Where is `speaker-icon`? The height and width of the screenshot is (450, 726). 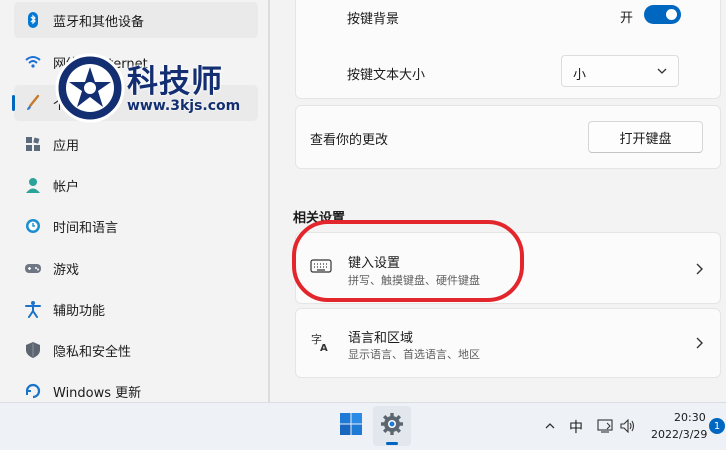 speaker-icon is located at coordinates (628, 426).